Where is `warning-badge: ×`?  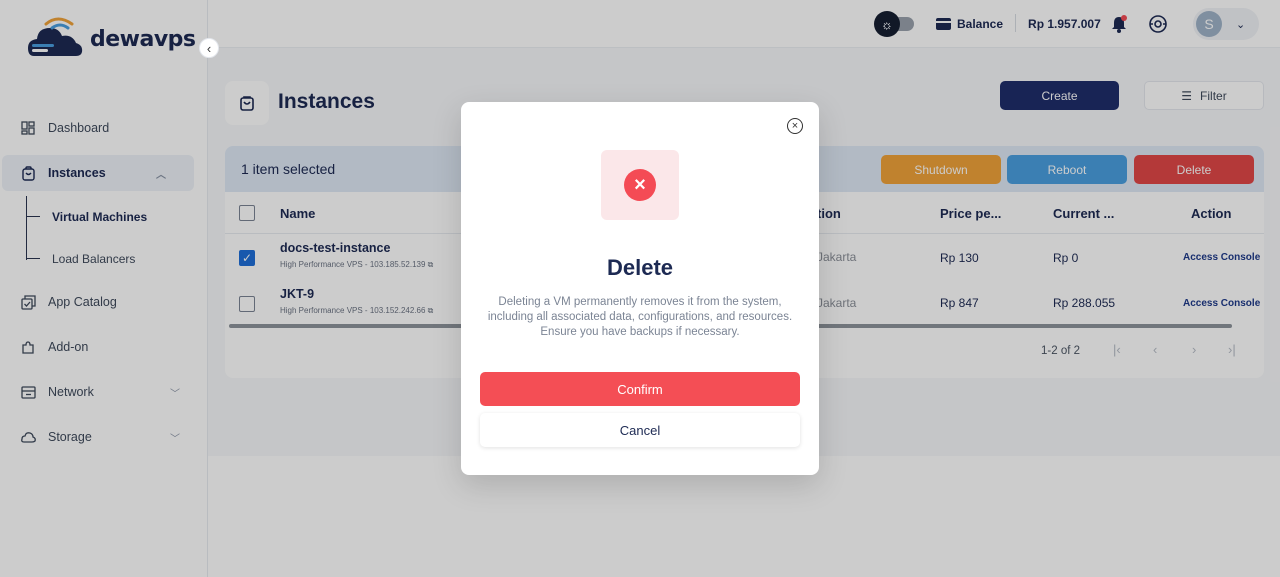
warning-badge: × is located at coordinates (640, 185).